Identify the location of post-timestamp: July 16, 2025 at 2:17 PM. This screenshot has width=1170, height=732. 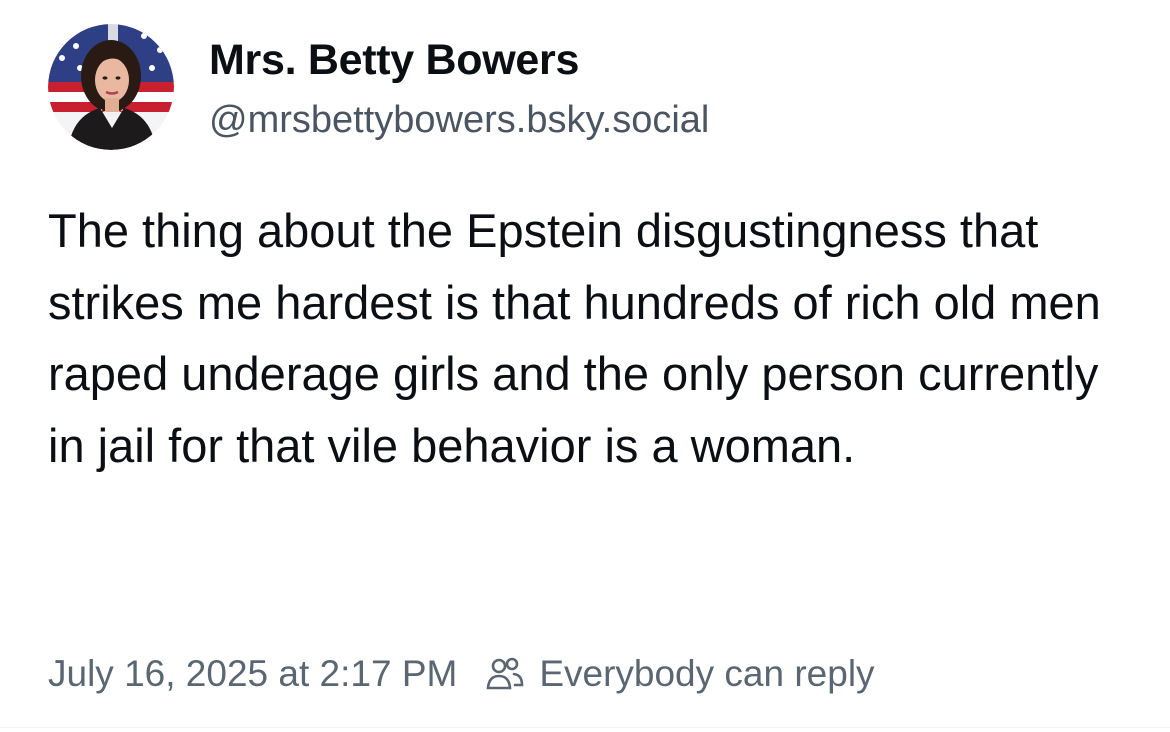
(252, 674).